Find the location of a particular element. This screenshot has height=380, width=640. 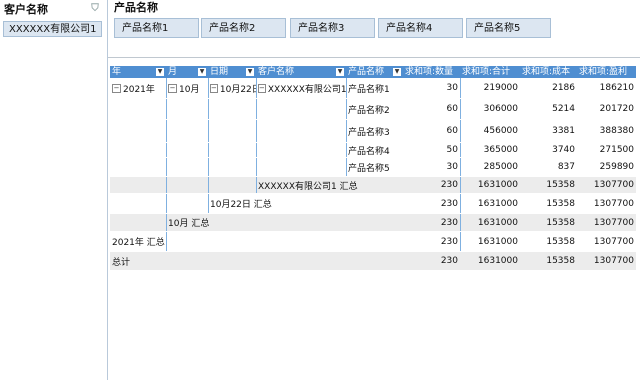

subtotal-row: 2021年 汇总 230 1631000 15358 1307700 is located at coordinates (373, 242).